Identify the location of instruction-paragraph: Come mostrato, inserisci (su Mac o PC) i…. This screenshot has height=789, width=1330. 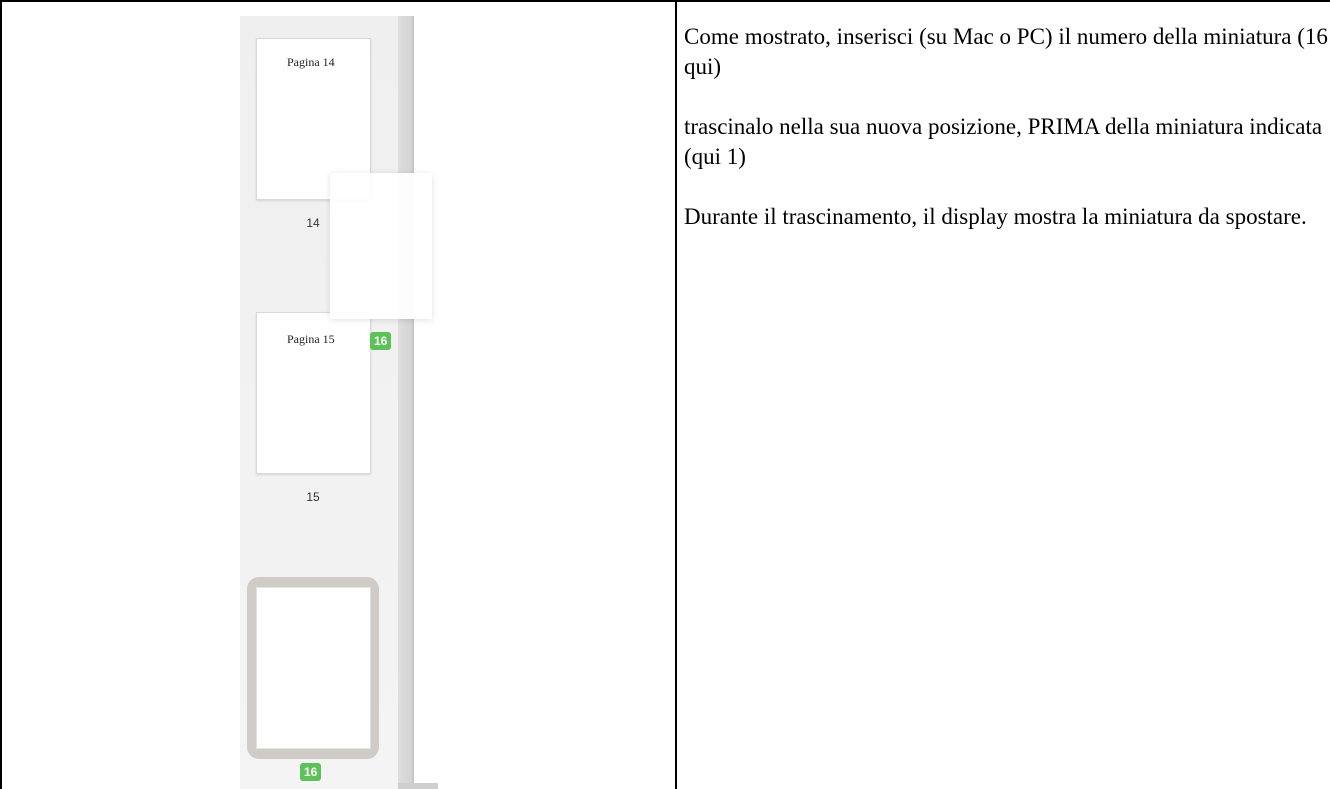
(1006, 51).